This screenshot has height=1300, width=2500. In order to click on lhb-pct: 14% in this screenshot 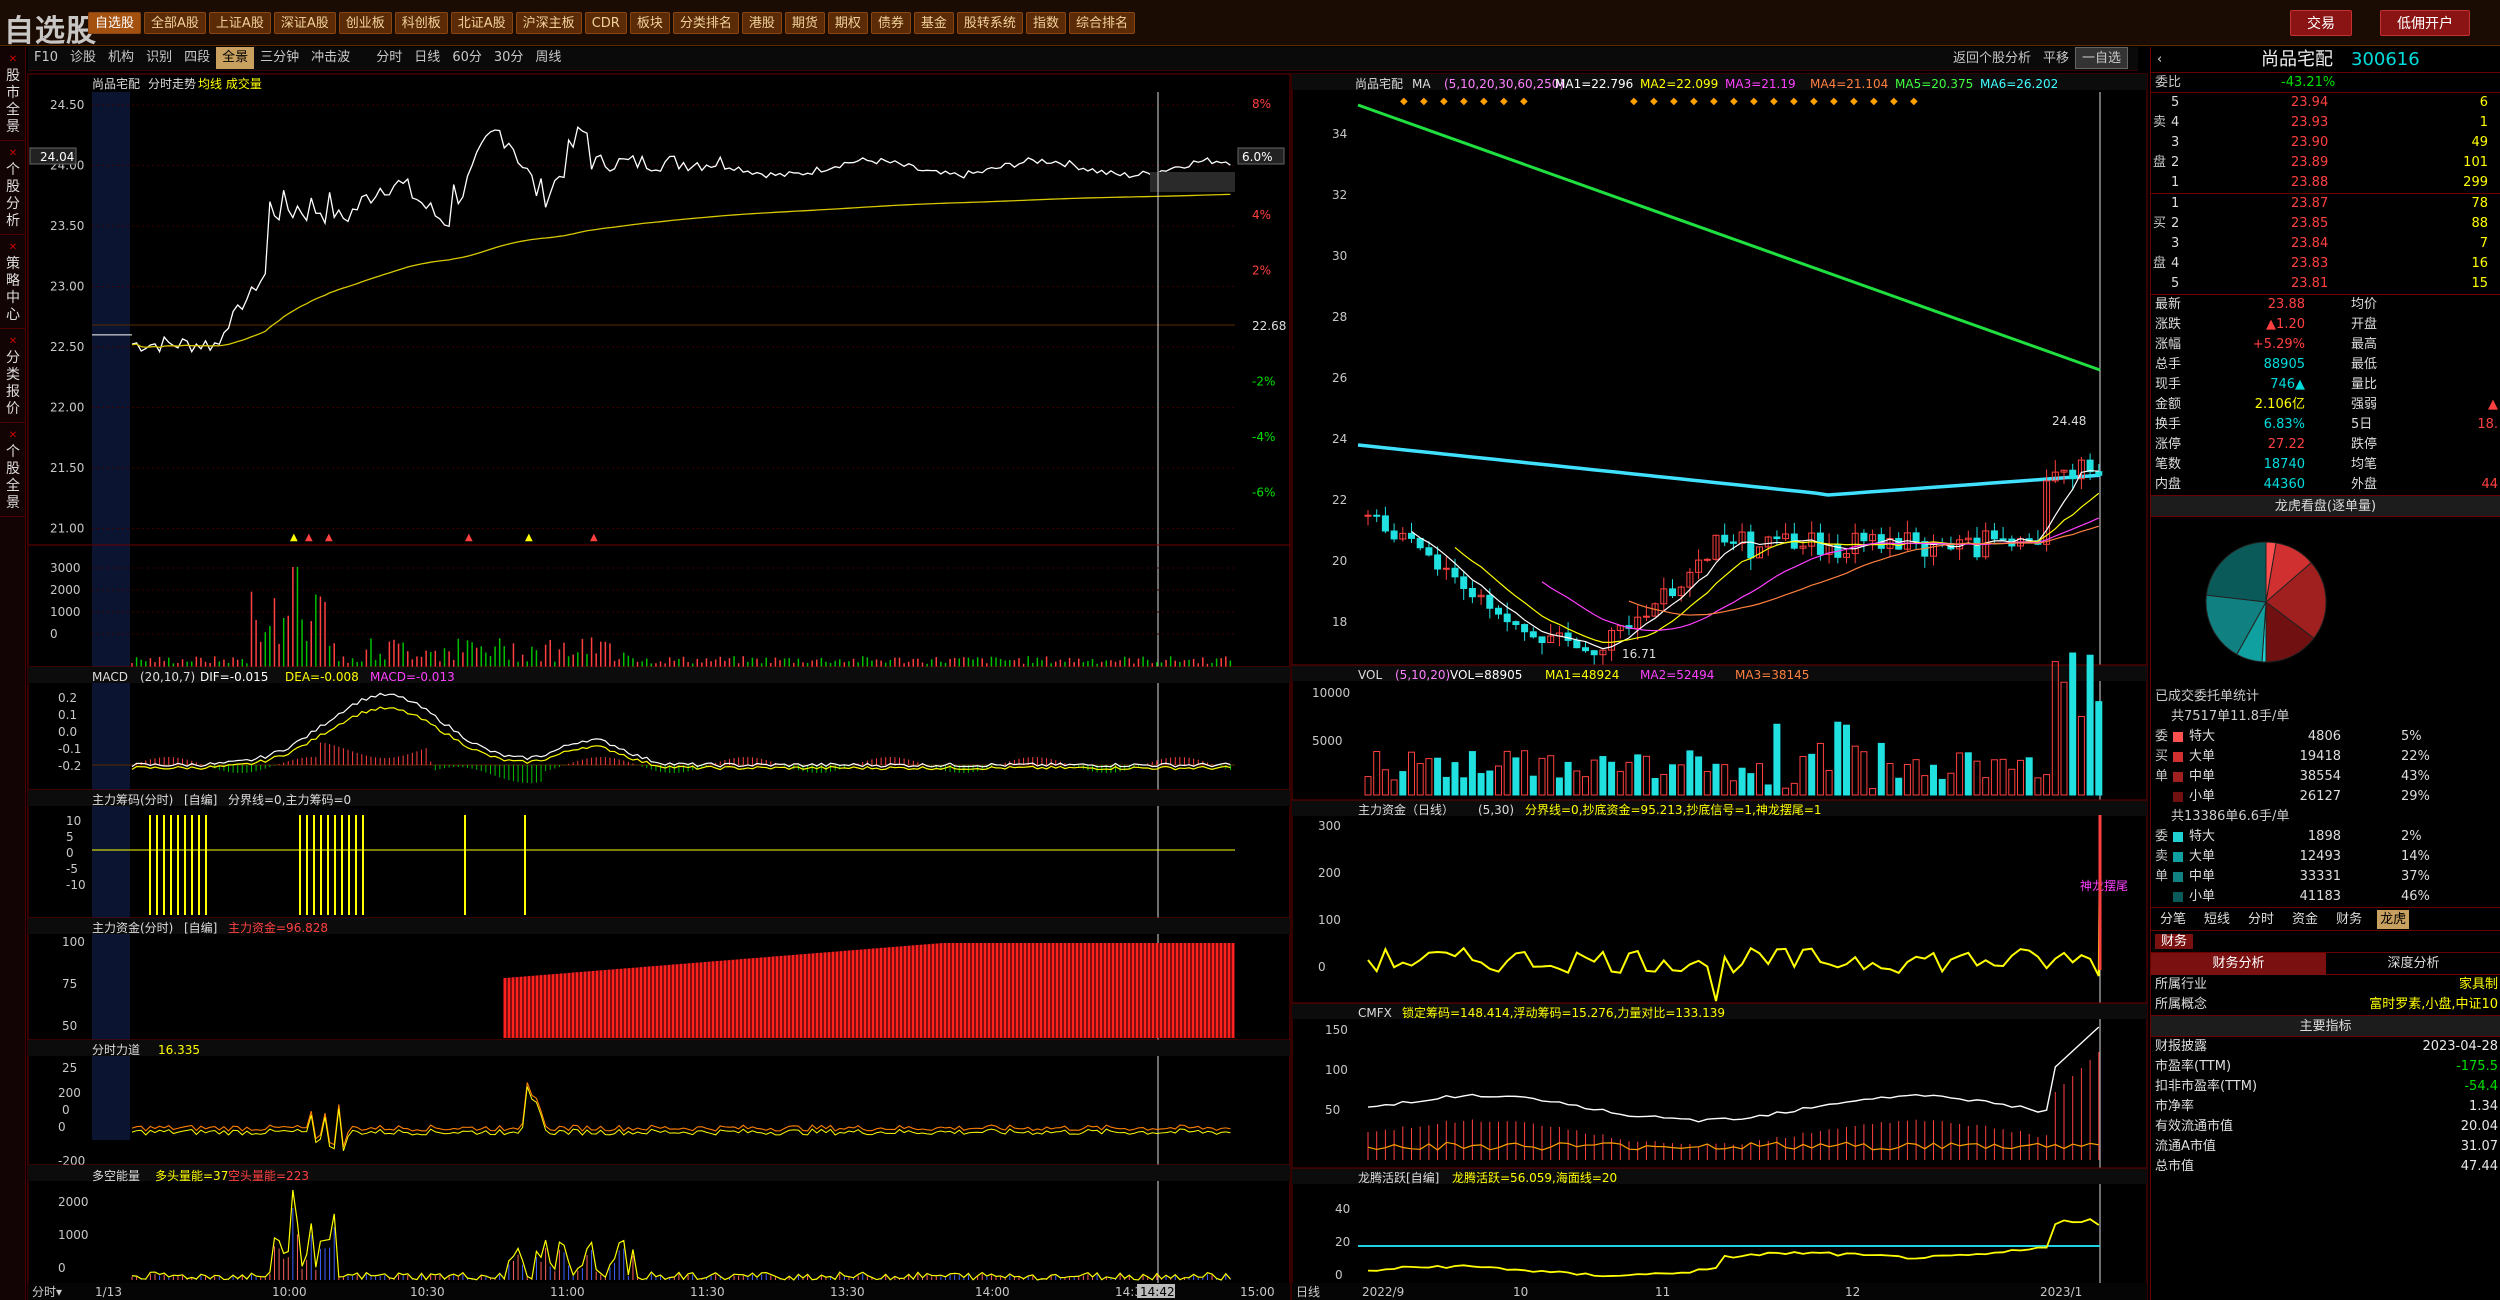, I will do `click(2415, 856)`.